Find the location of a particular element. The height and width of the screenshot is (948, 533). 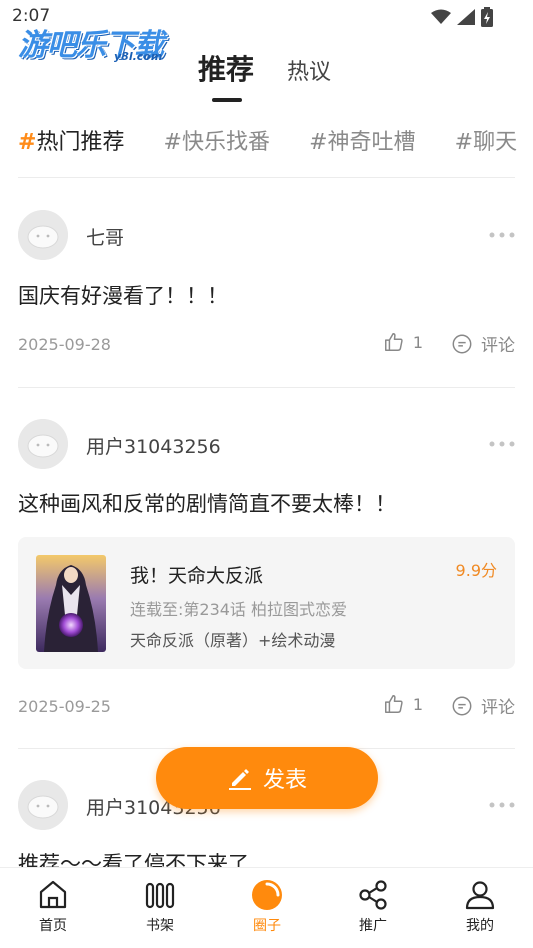

nav-circle: 圈子 is located at coordinates (267, 906).